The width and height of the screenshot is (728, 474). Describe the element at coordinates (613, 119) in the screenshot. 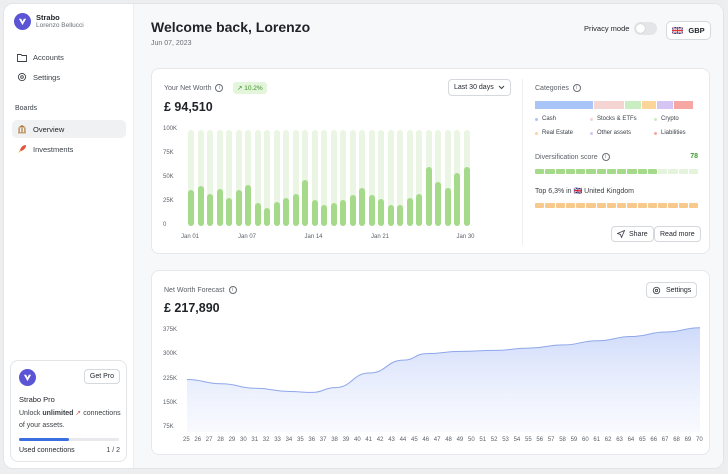

I see `legend-item: Stocks & ETFs` at that location.